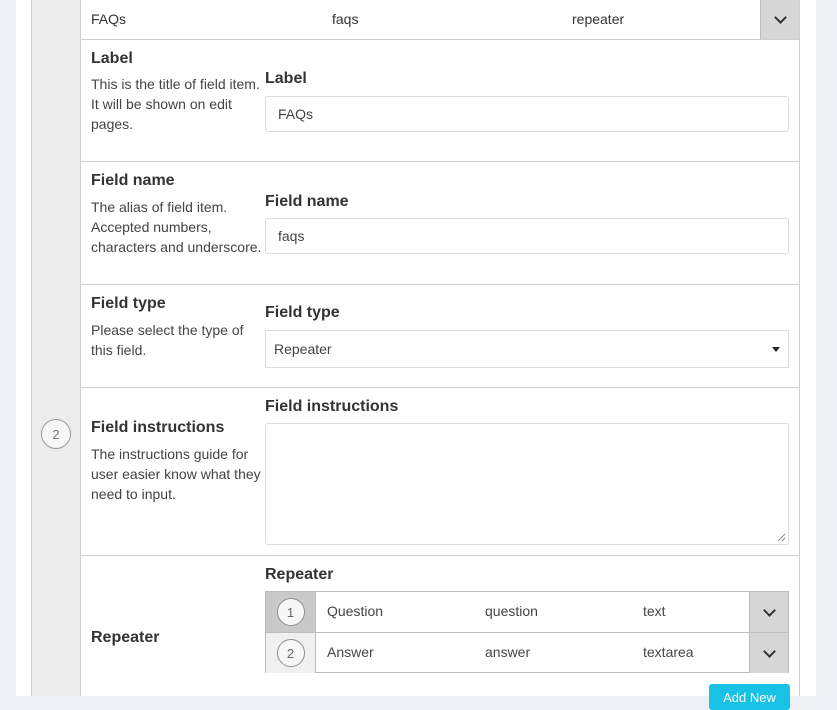  Describe the element at coordinates (345, 19) in the screenshot. I see `field-summary-name: faqs` at that location.